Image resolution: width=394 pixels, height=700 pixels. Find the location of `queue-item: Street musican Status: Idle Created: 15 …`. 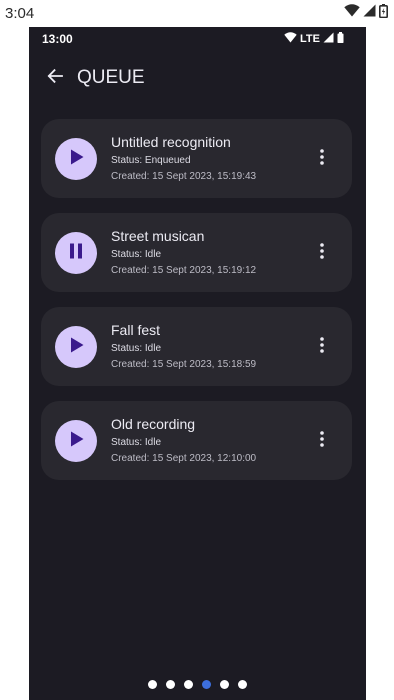

queue-item: Street musican Status: Idle Created: 15 … is located at coordinates (196, 252).